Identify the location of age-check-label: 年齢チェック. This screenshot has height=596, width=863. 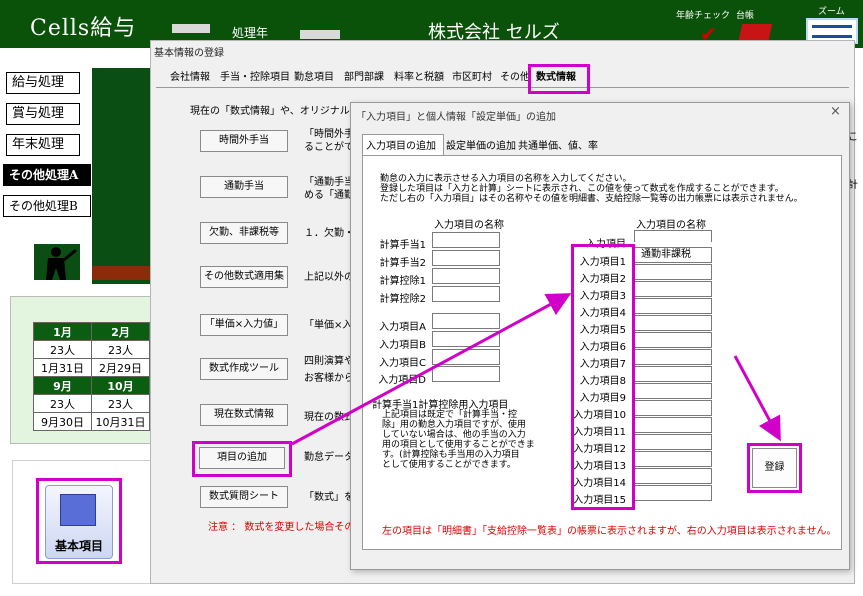
(703, 16).